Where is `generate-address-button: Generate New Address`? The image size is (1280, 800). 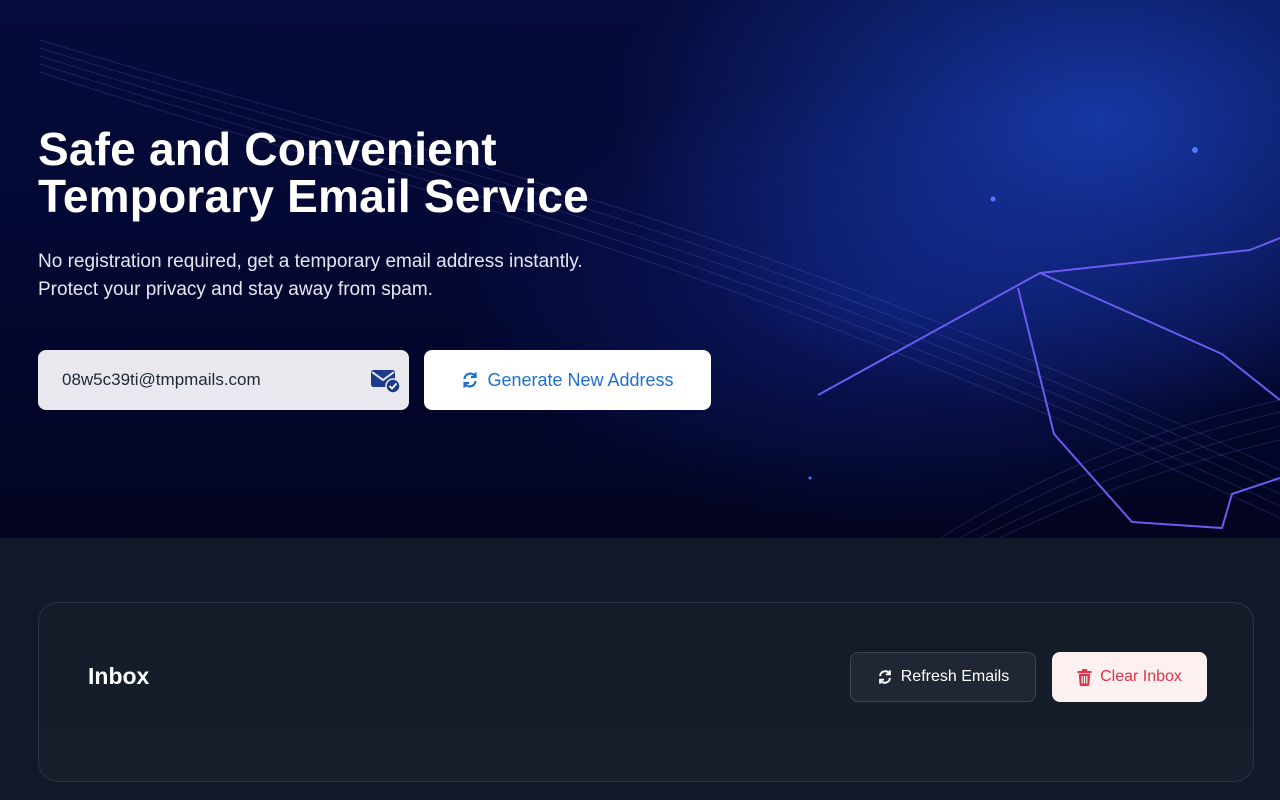
generate-address-button: Generate New Address is located at coordinates (567, 380).